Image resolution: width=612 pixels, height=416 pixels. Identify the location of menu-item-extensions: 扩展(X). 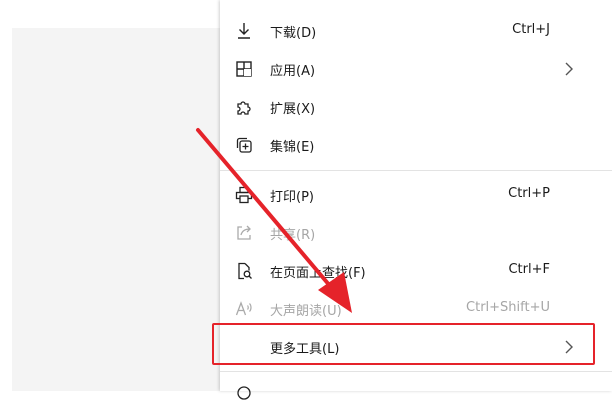
(416, 107).